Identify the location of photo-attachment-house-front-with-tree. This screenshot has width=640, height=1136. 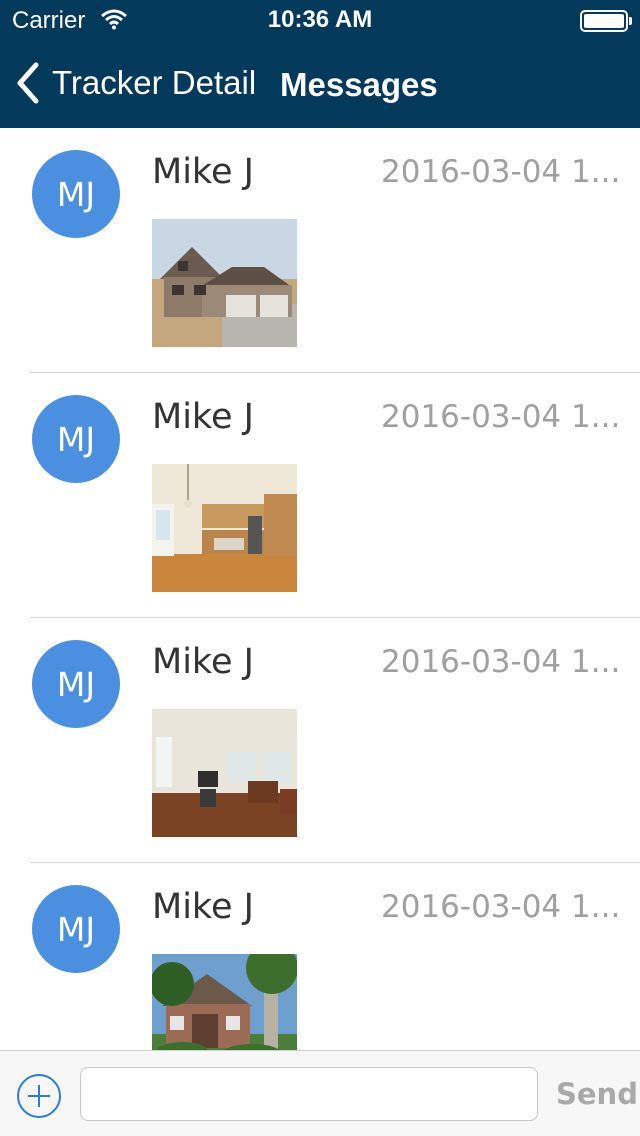
(224, 1002).